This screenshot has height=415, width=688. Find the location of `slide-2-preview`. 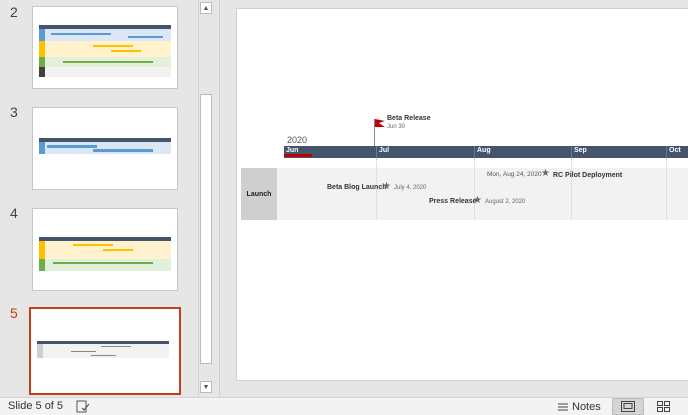

slide-2-preview is located at coordinates (105, 47).